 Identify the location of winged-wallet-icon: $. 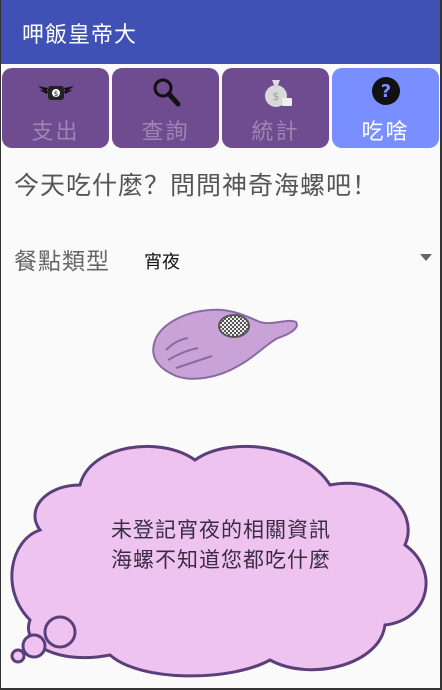
(55, 93).